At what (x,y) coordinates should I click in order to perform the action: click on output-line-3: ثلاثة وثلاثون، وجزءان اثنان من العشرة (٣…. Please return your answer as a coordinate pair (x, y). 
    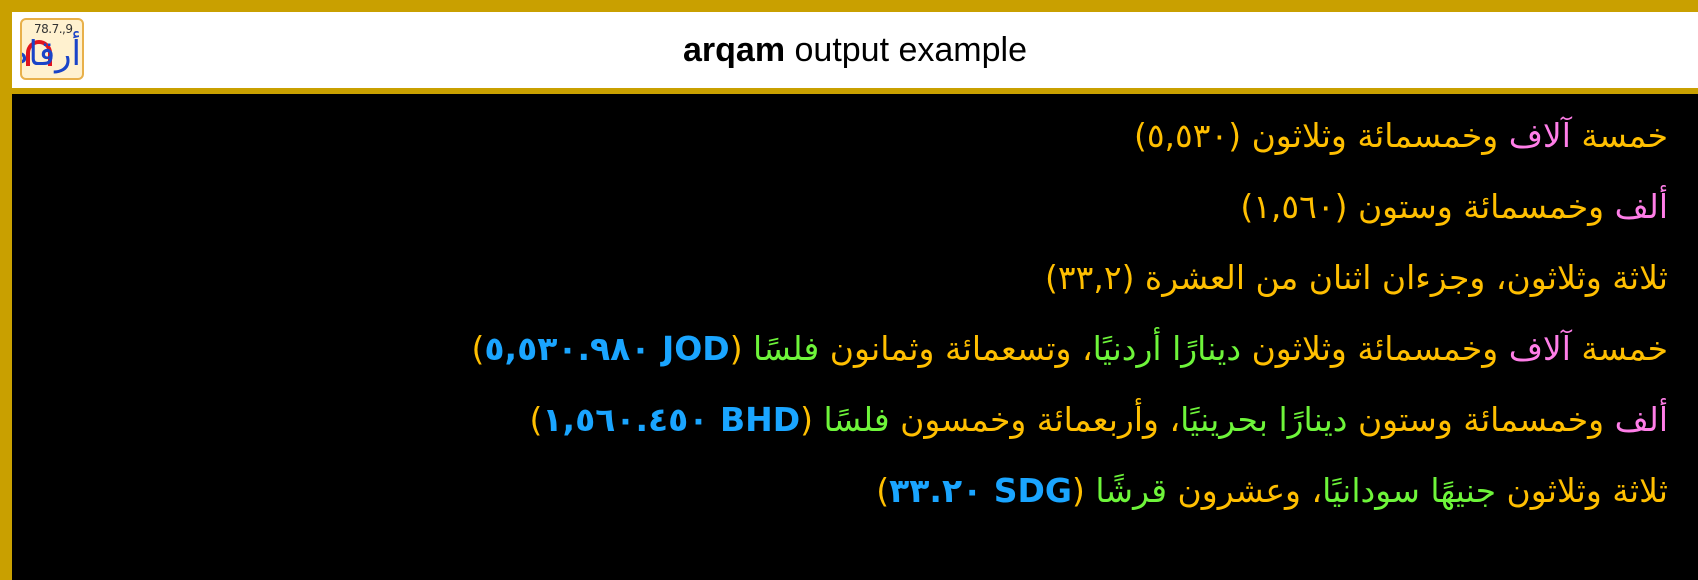
    Looking at the image, I should click on (1356, 278).